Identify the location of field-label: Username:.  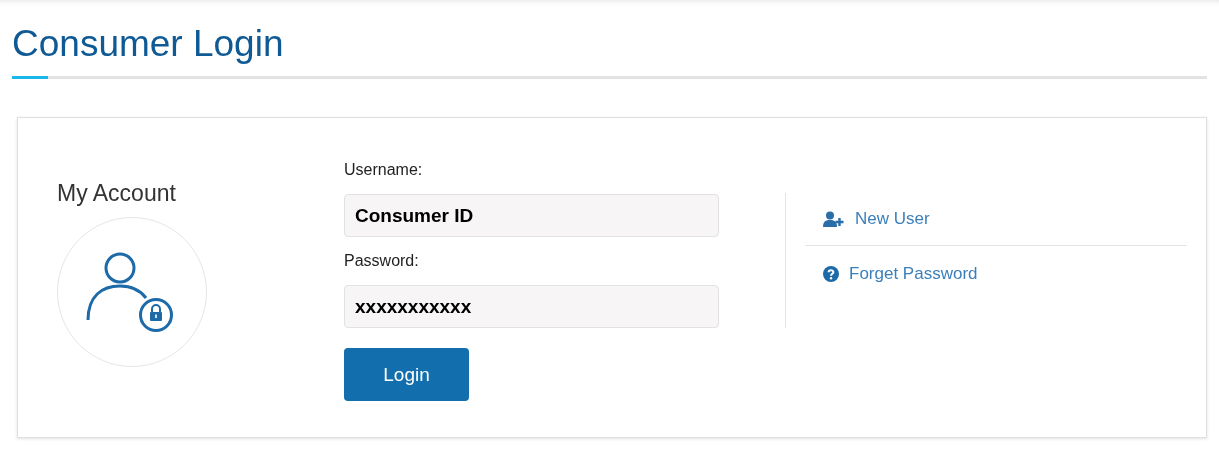
(384, 170).